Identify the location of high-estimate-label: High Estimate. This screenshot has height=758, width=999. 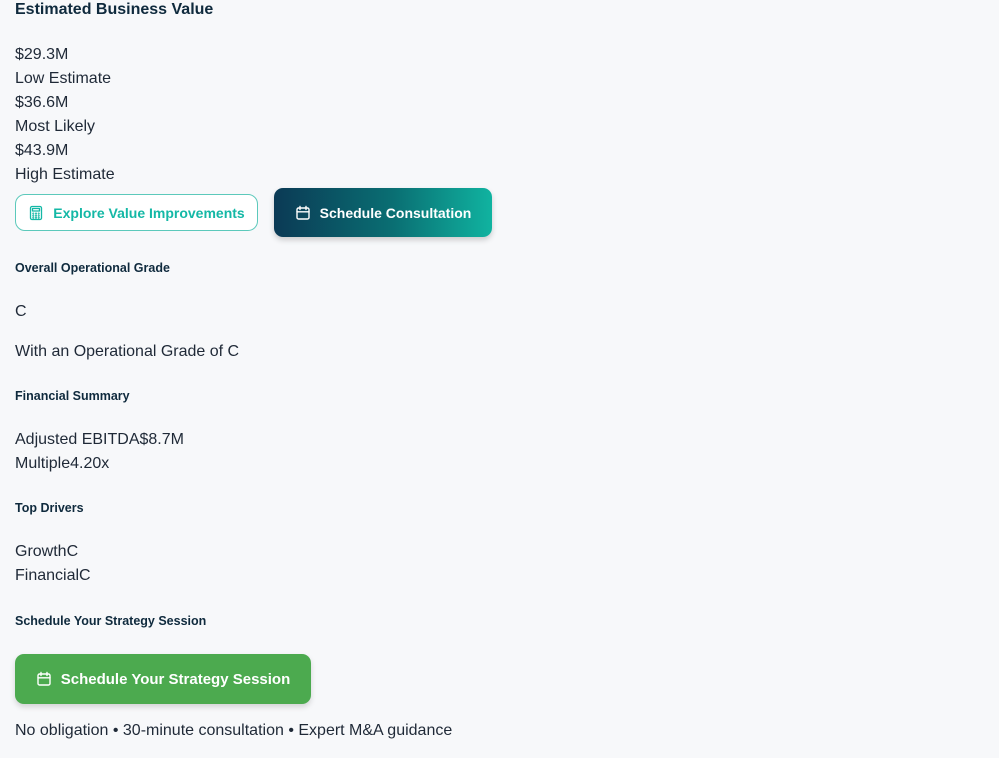
(65, 174).